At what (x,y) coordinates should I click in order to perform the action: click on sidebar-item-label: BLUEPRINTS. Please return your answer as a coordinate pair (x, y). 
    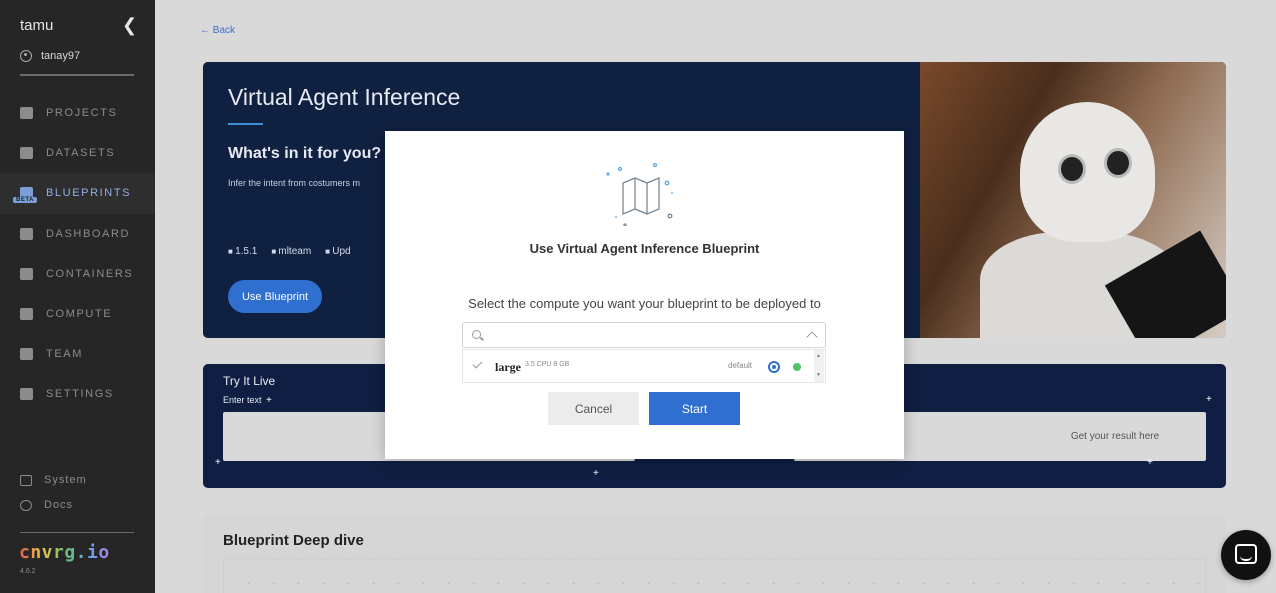
    Looking at the image, I should click on (89, 193).